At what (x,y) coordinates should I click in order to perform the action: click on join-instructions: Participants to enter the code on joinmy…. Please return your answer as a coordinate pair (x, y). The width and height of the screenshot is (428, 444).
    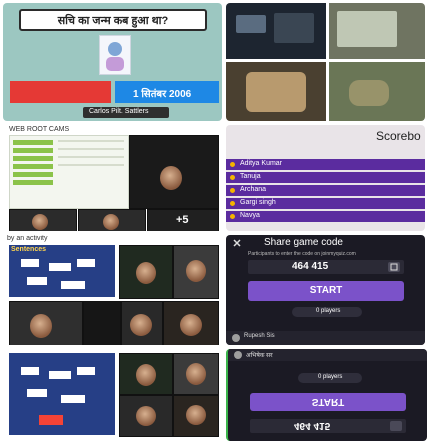
    Looking at the image, I should click on (302, 254).